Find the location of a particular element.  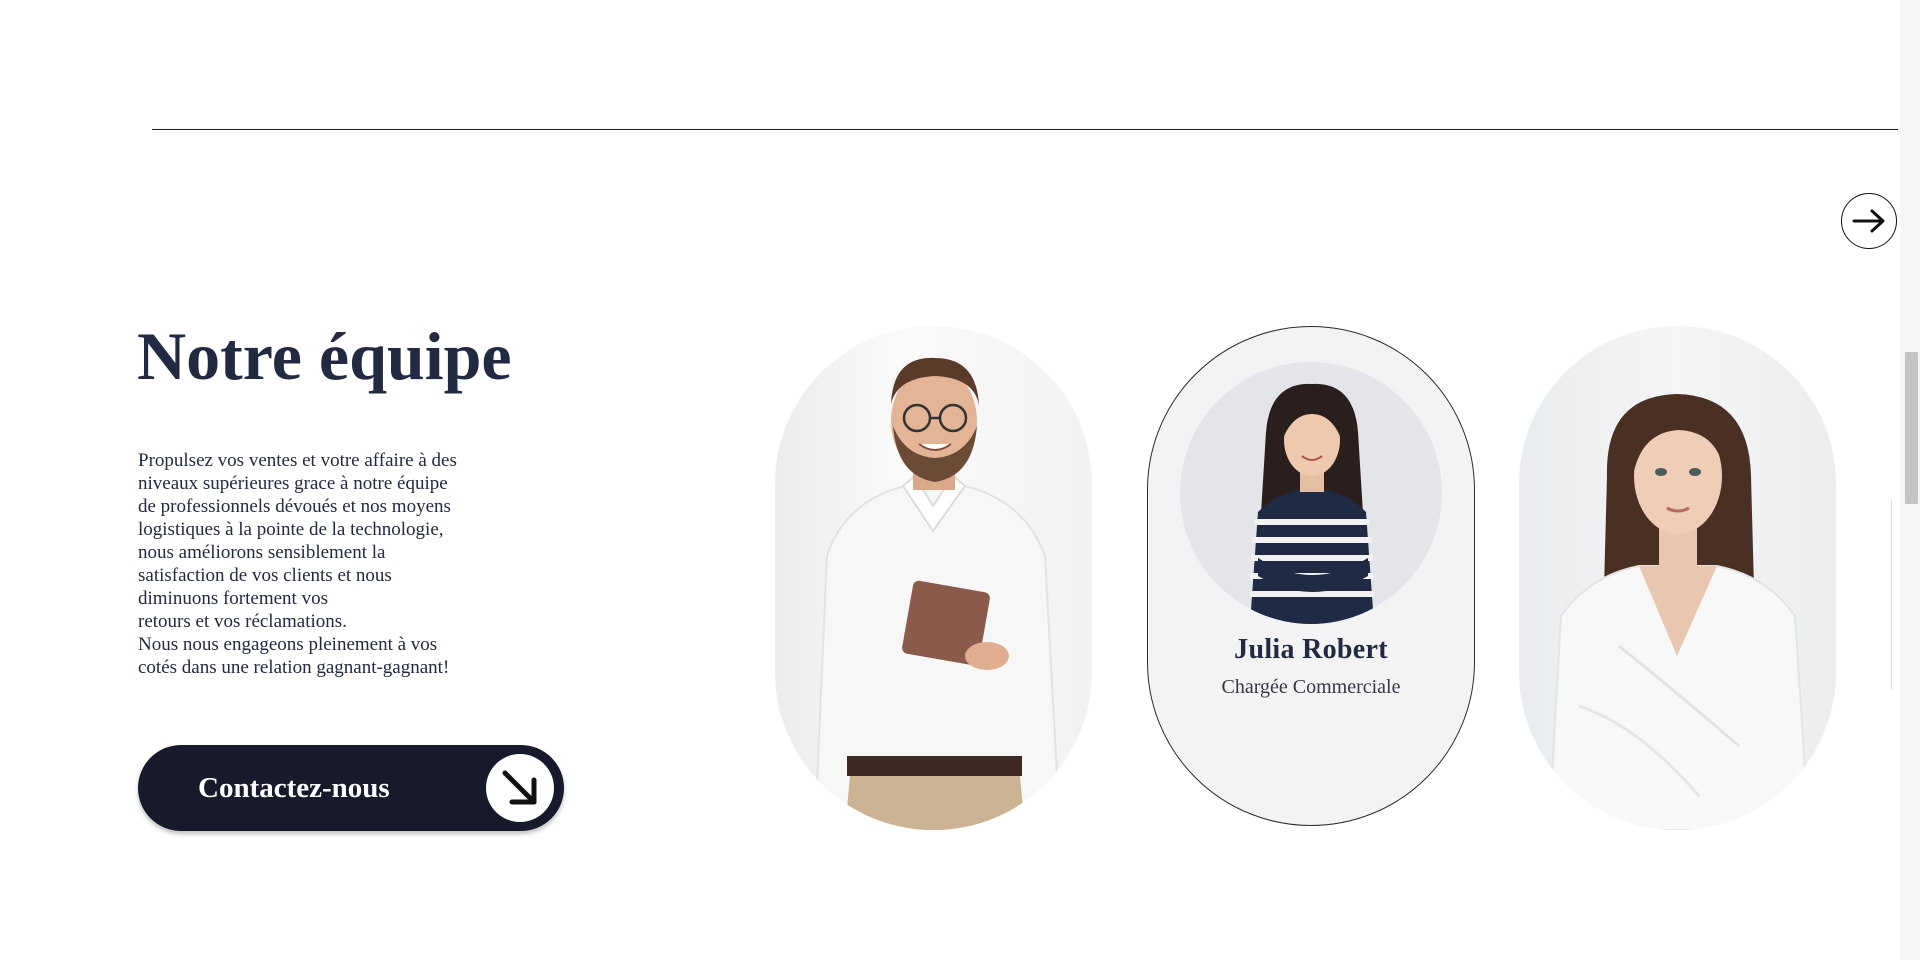

contact-button: Contactez-nous is located at coordinates (351, 788).